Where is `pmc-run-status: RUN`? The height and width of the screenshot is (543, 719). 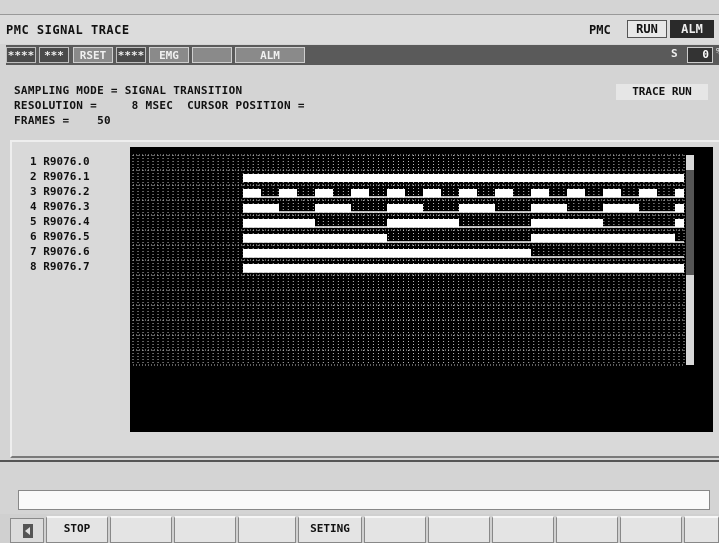 pmc-run-status: RUN is located at coordinates (647, 29).